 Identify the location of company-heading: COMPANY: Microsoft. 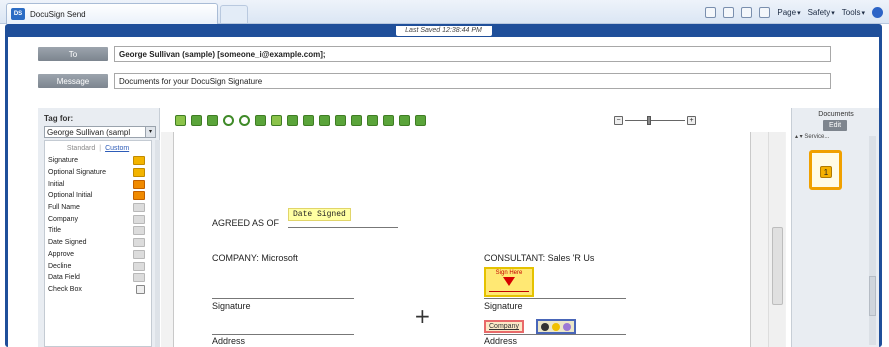
(255, 258).